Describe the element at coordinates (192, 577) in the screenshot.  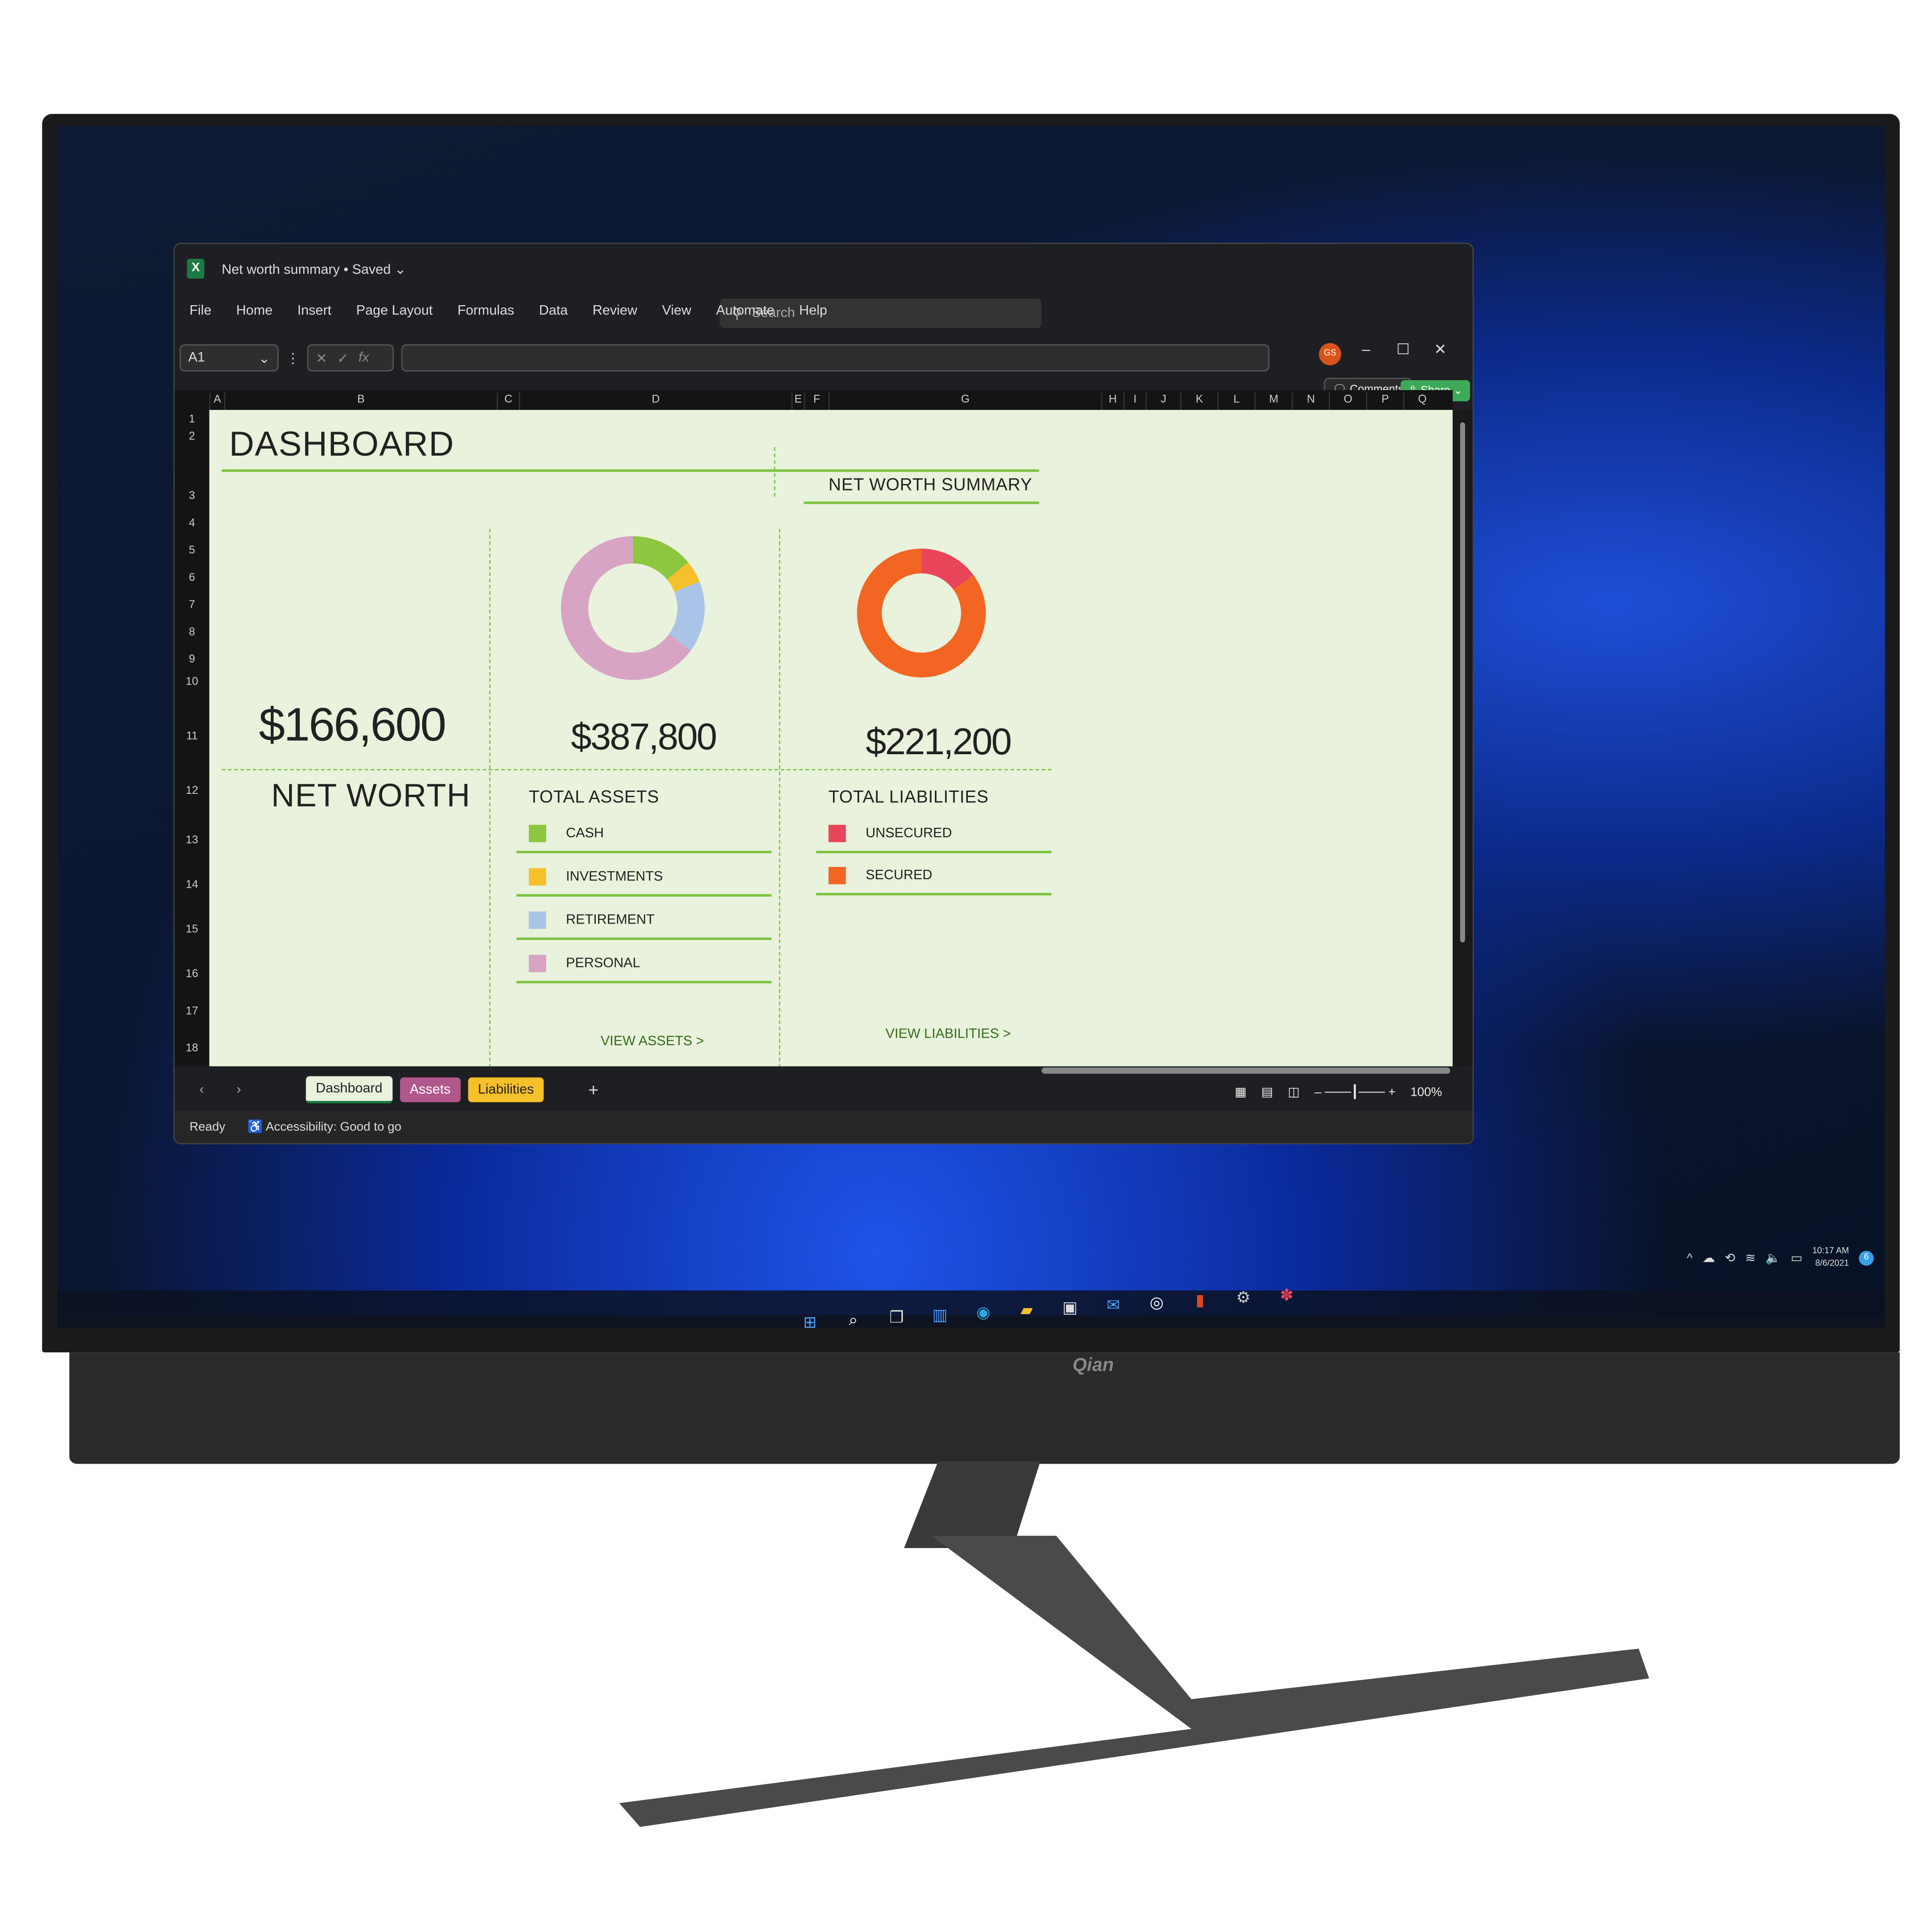
I see `row-header: 6` at that location.